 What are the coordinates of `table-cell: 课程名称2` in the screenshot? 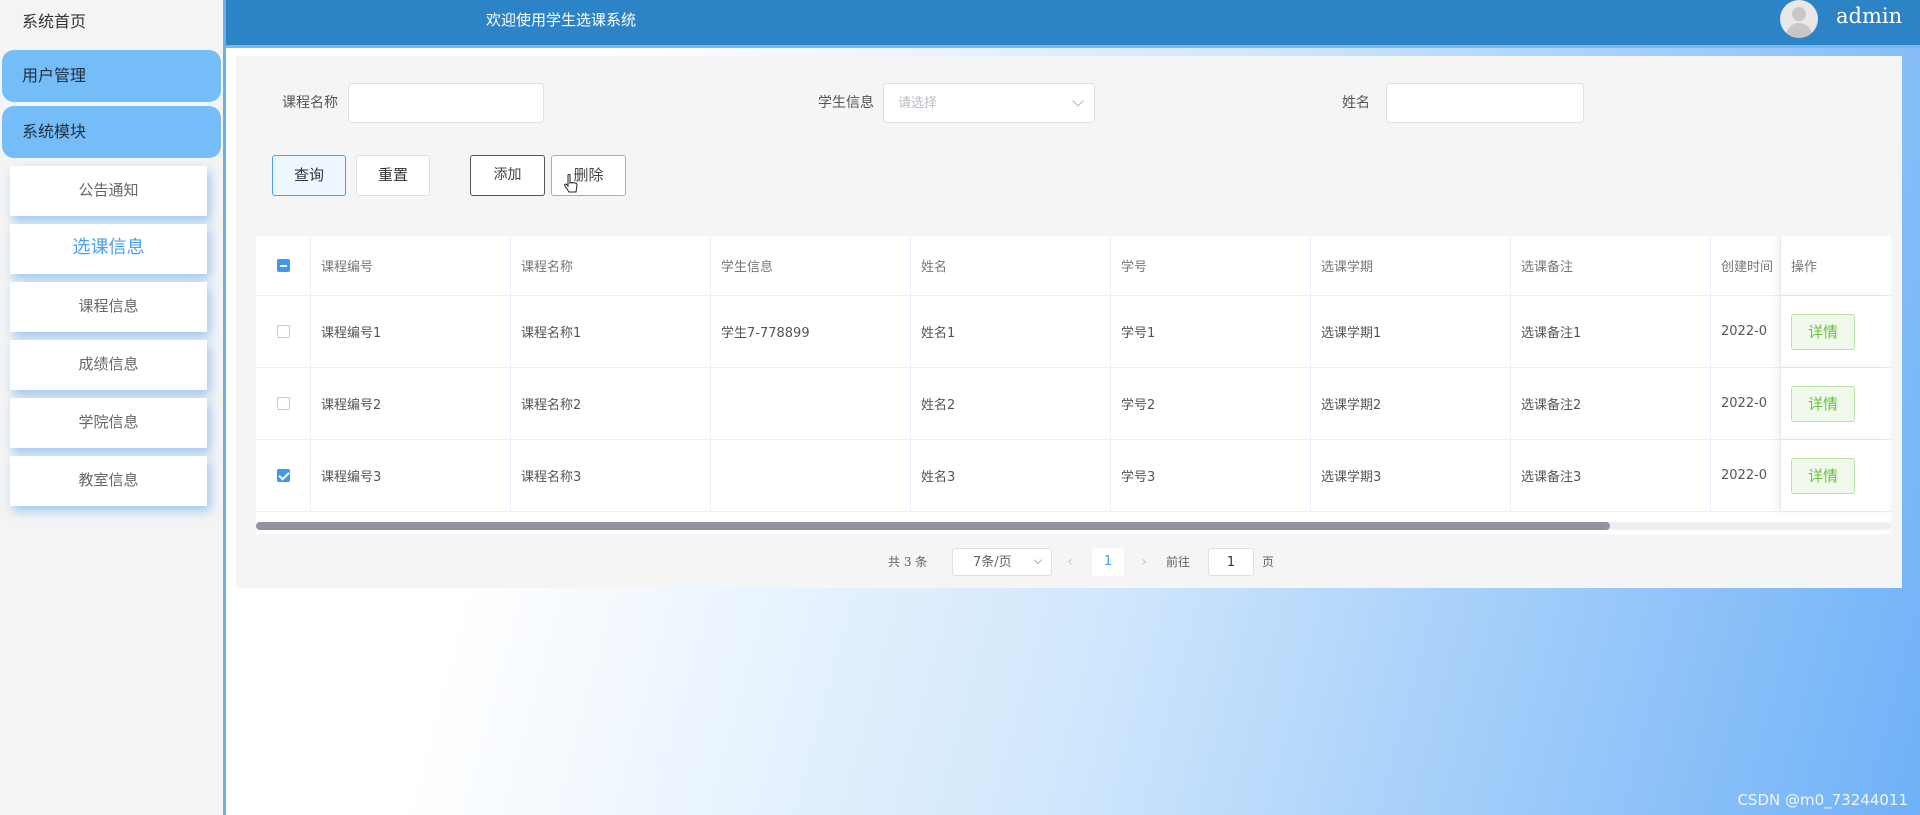 It's located at (611, 403).